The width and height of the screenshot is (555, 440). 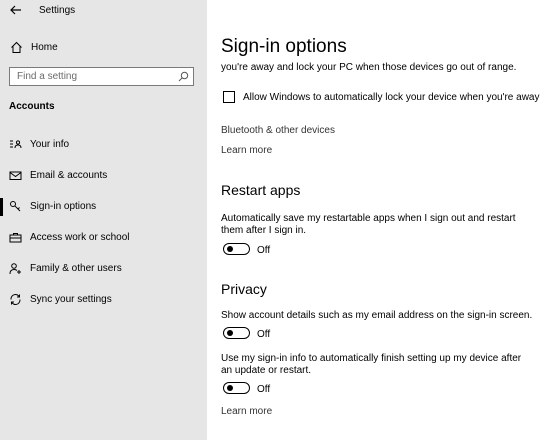 What do you see at coordinates (103, 48) in the screenshot?
I see `nav-home: Home` at bounding box center [103, 48].